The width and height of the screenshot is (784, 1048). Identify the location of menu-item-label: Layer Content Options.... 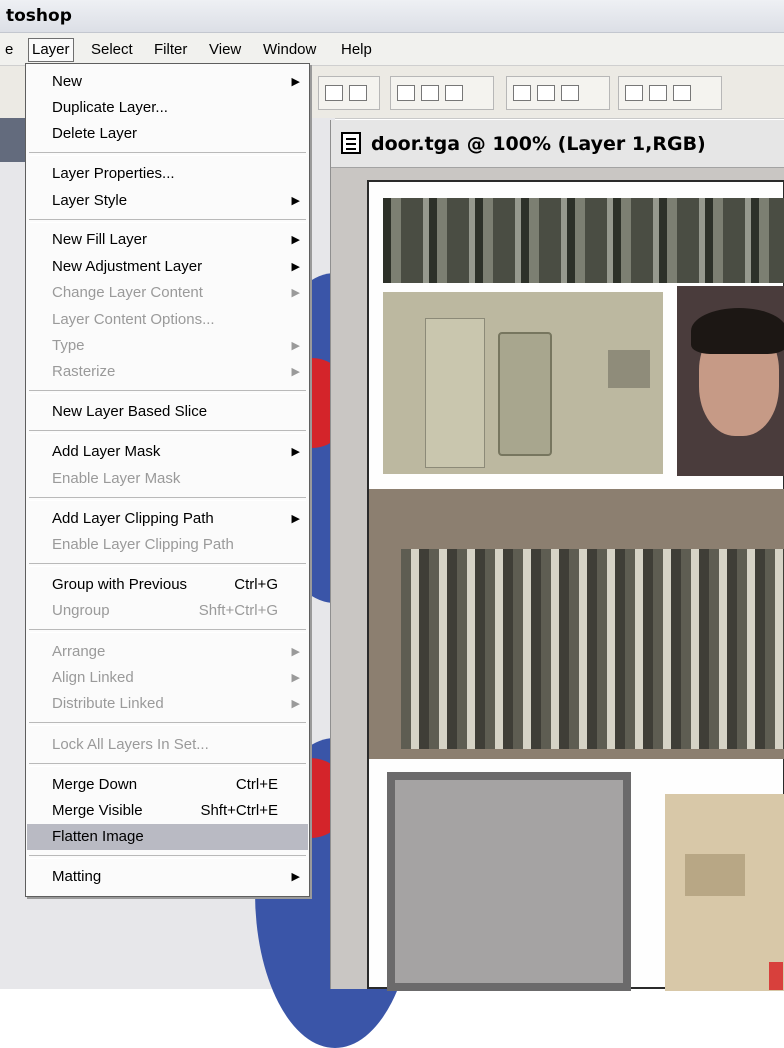
(133, 319).